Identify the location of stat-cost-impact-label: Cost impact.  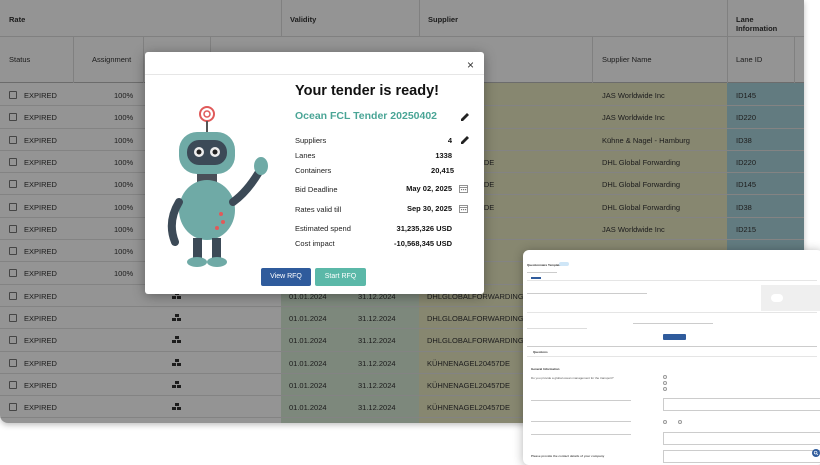
(315, 243).